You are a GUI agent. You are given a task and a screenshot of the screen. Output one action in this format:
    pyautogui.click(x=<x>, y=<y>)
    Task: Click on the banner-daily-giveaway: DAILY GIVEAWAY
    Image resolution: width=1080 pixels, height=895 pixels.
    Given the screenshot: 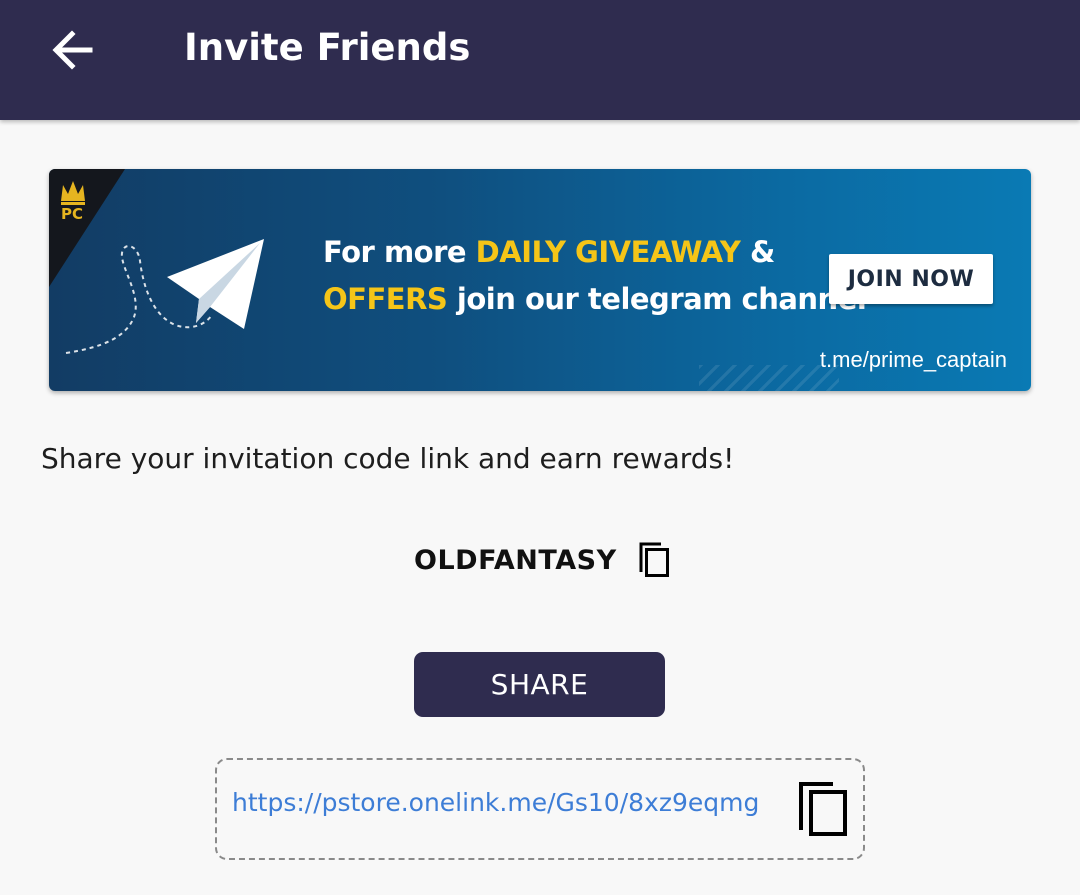 What is the action you would take?
    pyautogui.click(x=608, y=252)
    